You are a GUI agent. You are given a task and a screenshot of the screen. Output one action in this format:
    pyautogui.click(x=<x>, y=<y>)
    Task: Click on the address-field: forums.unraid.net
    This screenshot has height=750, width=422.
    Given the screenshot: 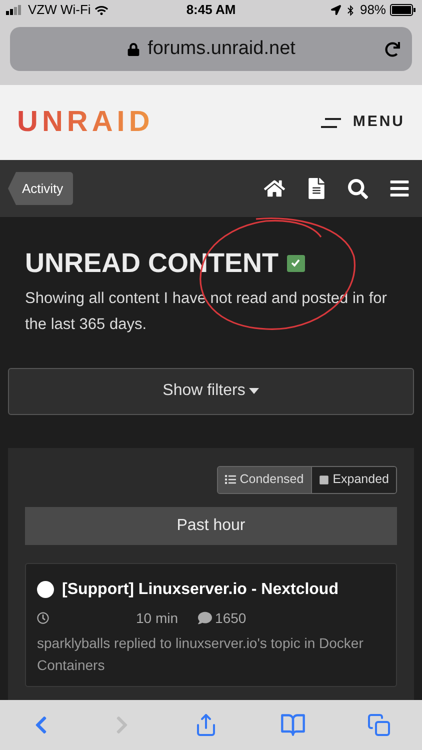 What is the action you would take?
    pyautogui.click(x=211, y=49)
    